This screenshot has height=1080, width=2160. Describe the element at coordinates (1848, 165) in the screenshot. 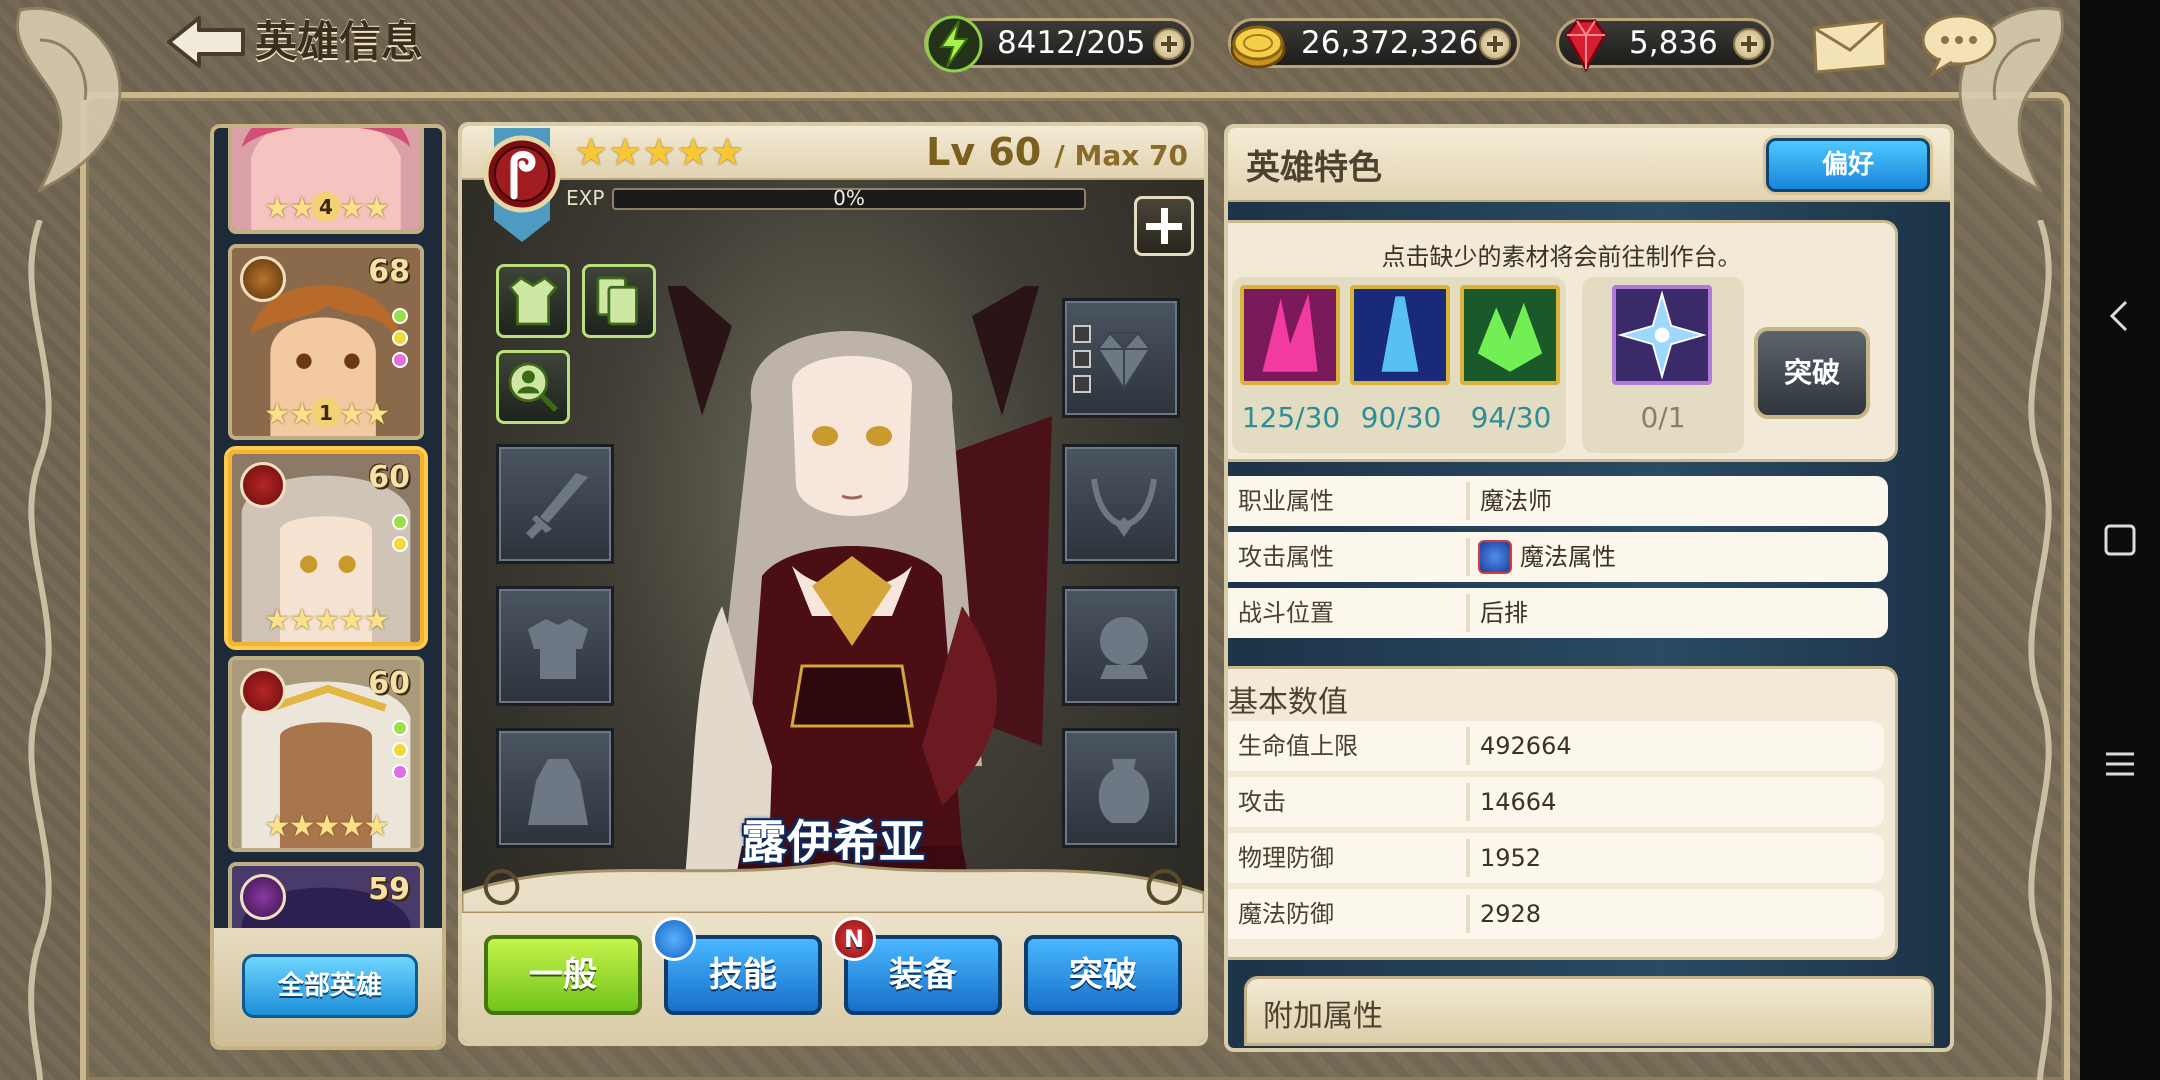

I see `preference-button: 偏好` at that location.